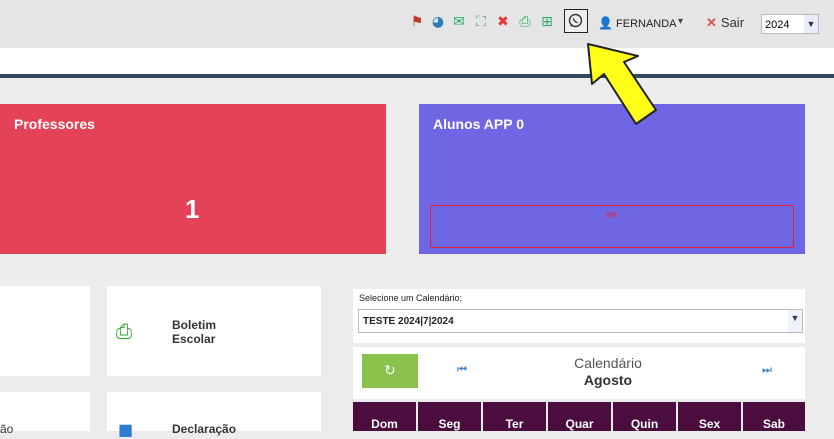 The height and width of the screenshot is (439, 834). What do you see at coordinates (680, 21) in the screenshot?
I see `chevron-down-icon: ▾` at bounding box center [680, 21].